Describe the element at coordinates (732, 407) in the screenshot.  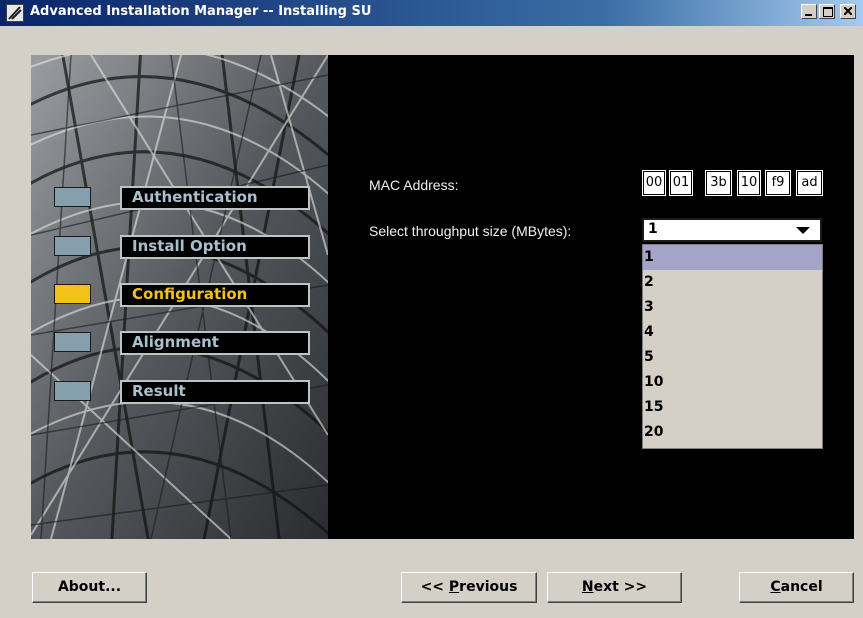
I see `throughput-option-15: 15` at that location.